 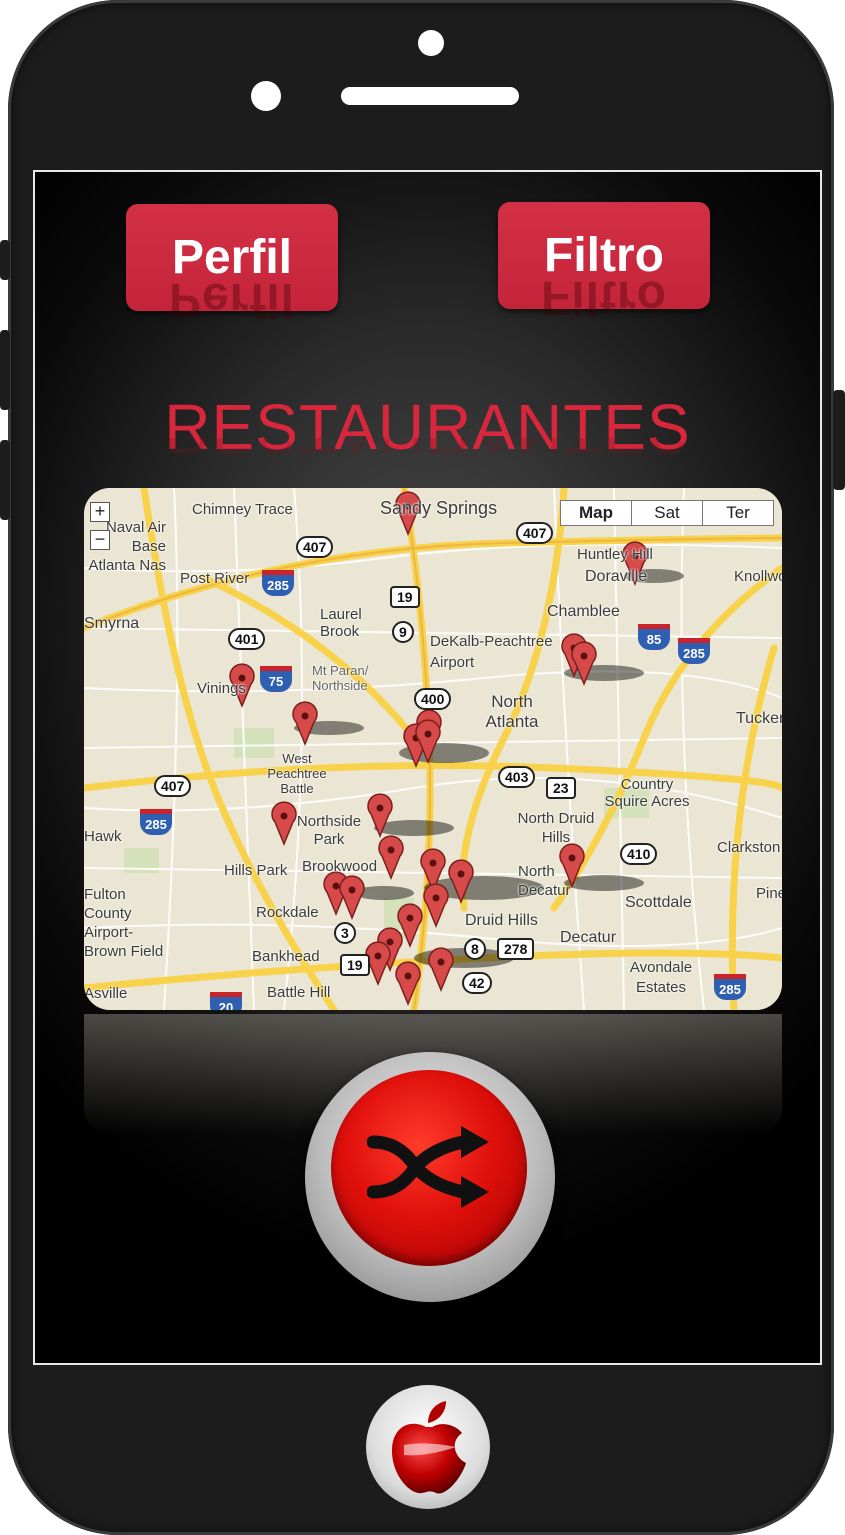 What do you see at coordinates (583, 611) in the screenshot?
I see `place-label: Chamblee` at bounding box center [583, 611].